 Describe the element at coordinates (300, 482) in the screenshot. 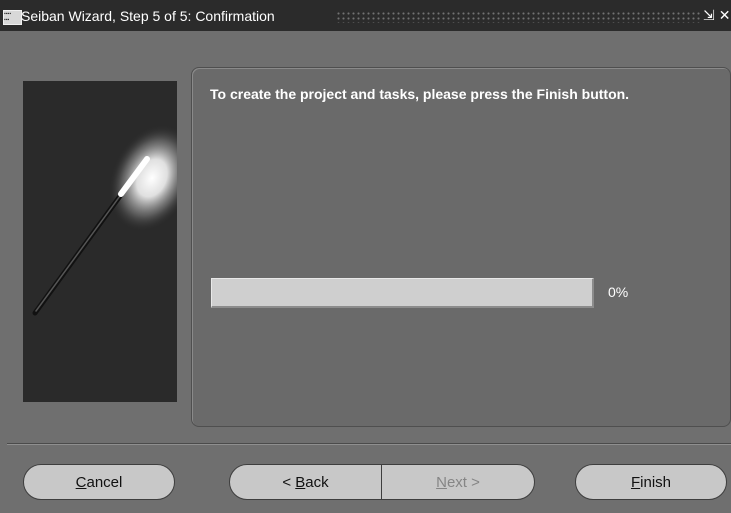

I see `back-accel: B` at that location.